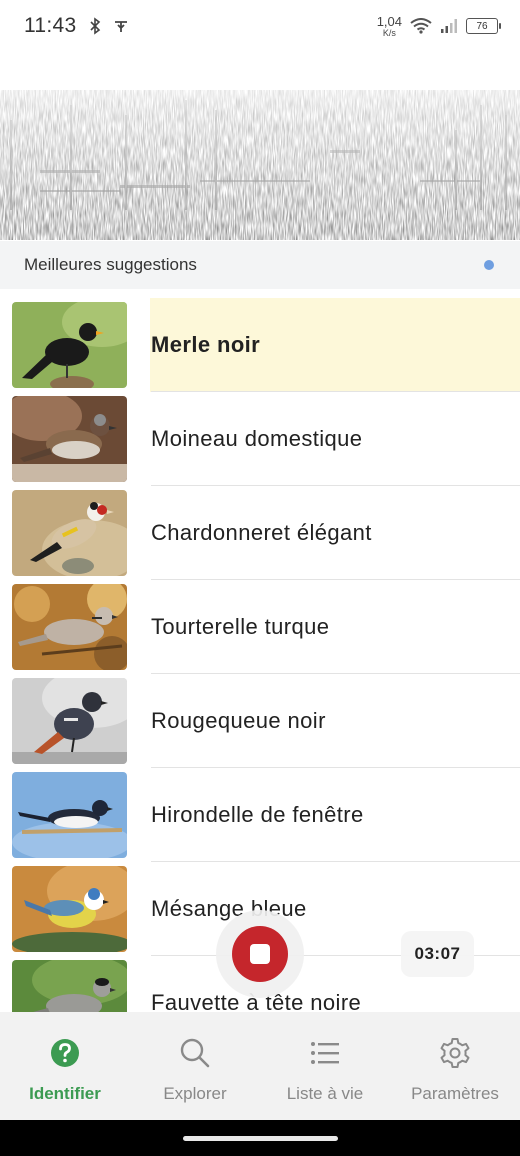 The image size is (520, 1156). What do you see at coordinates (437, 954) in the screenshot?
I see `recording-timer: 03:07` at bounding box center [437, 954].